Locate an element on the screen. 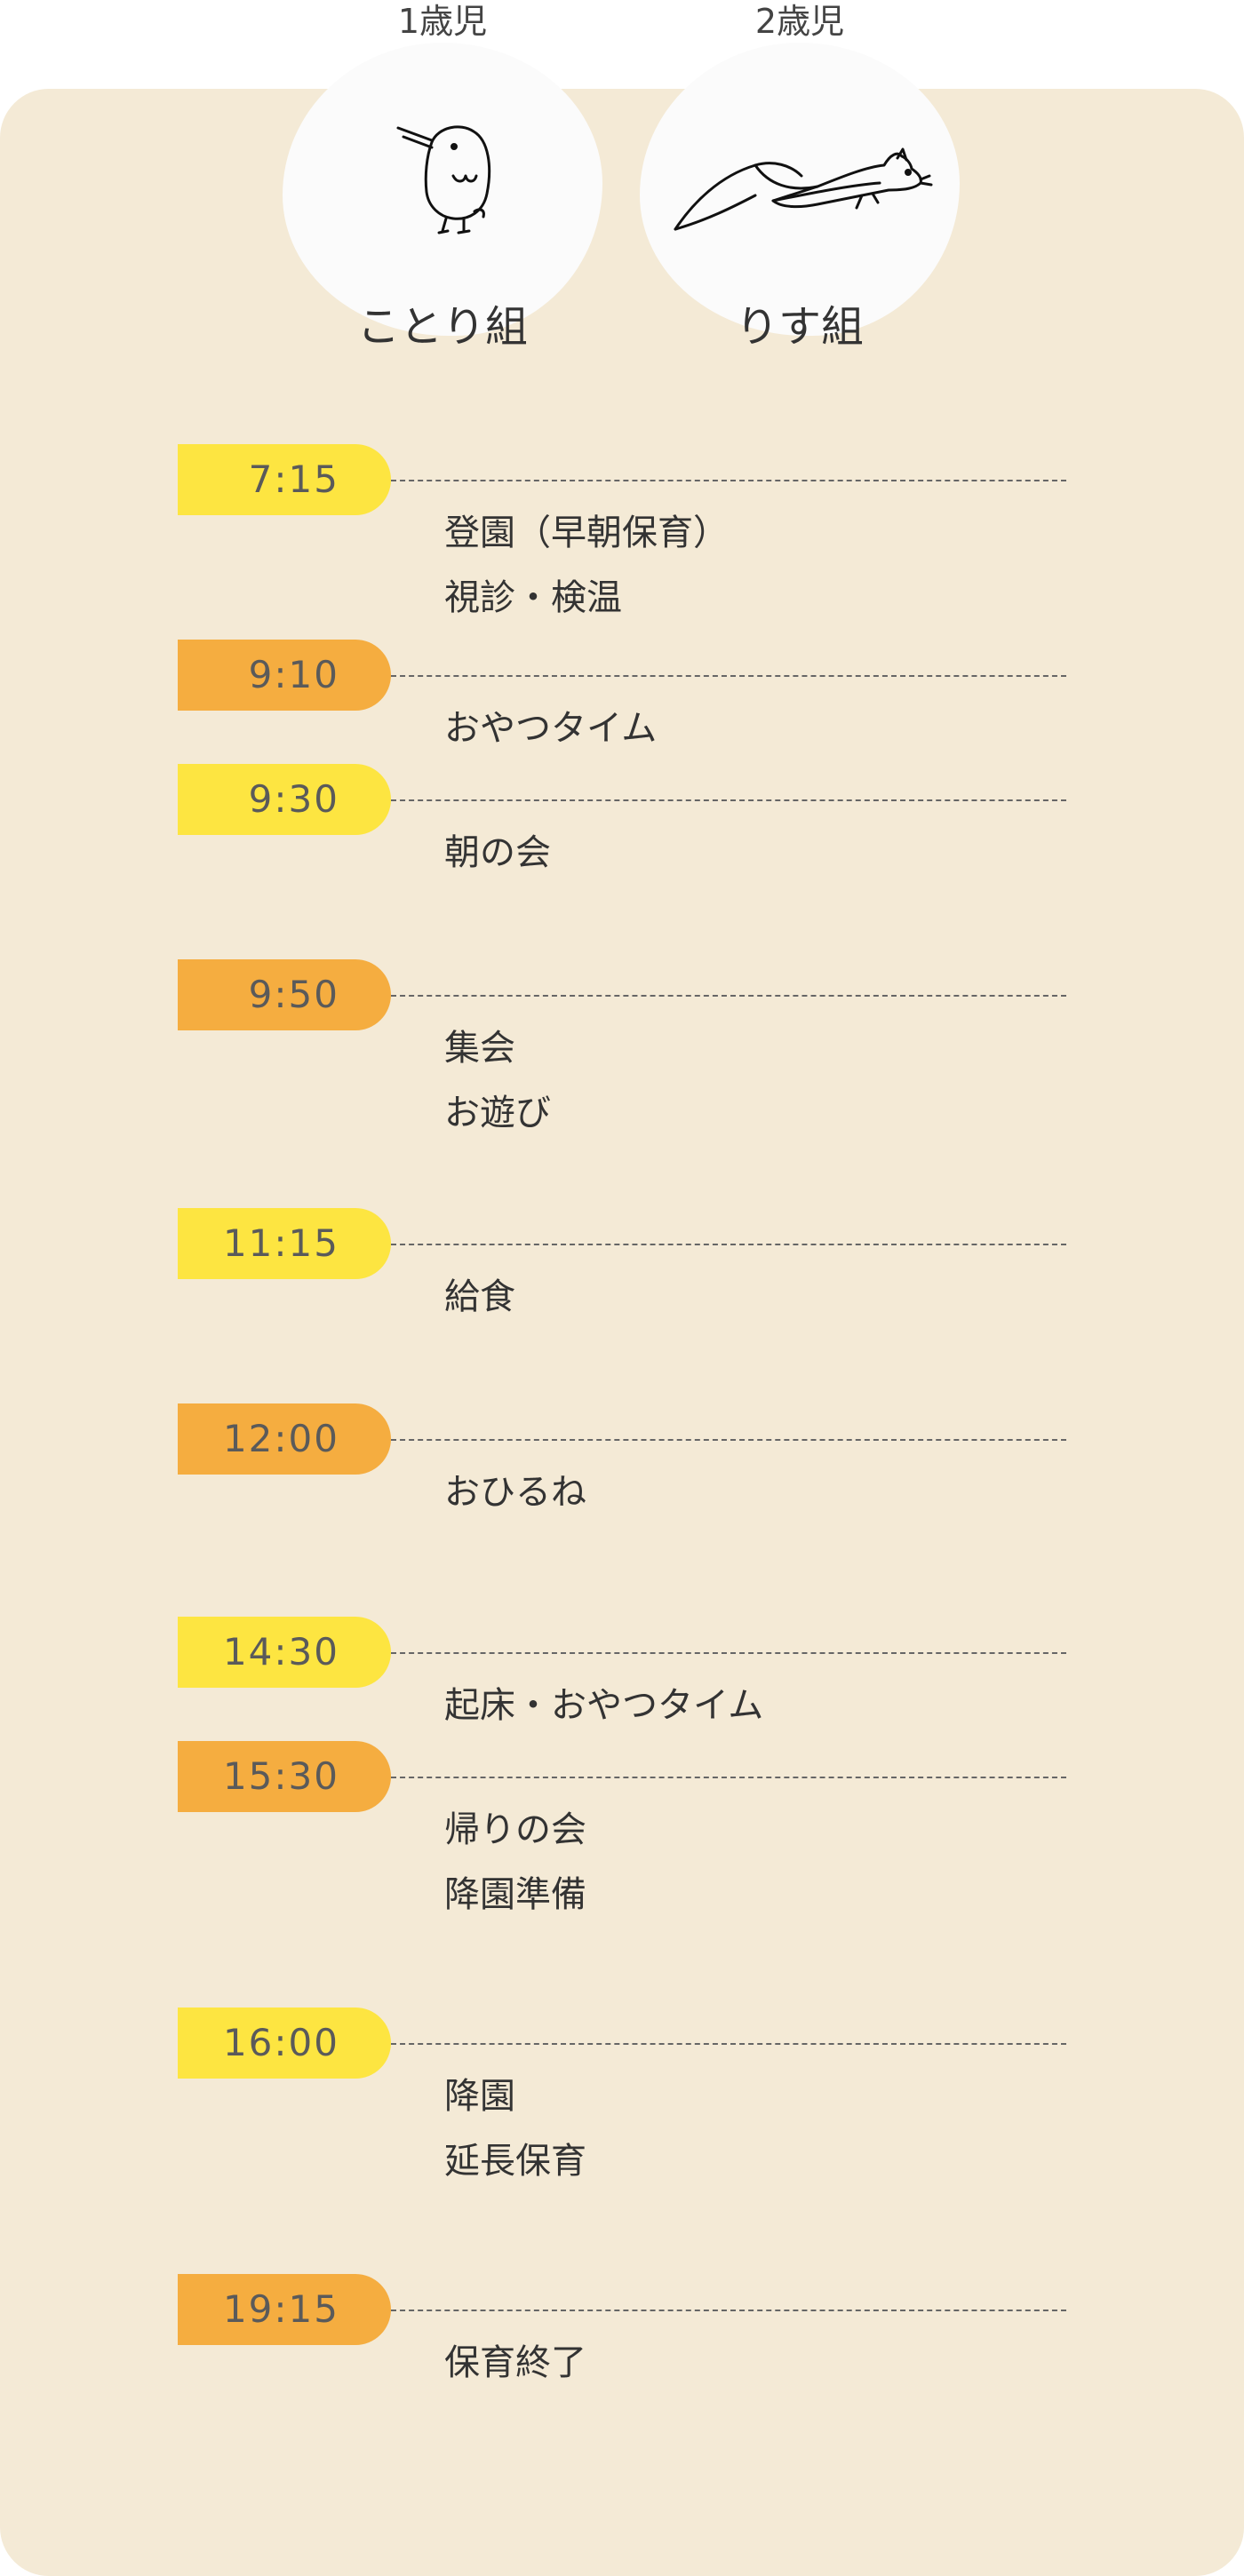 The height and width of the screenshot is (2576, 1244). class-age-label: 1歳児 is located at coordinates (443, 21).